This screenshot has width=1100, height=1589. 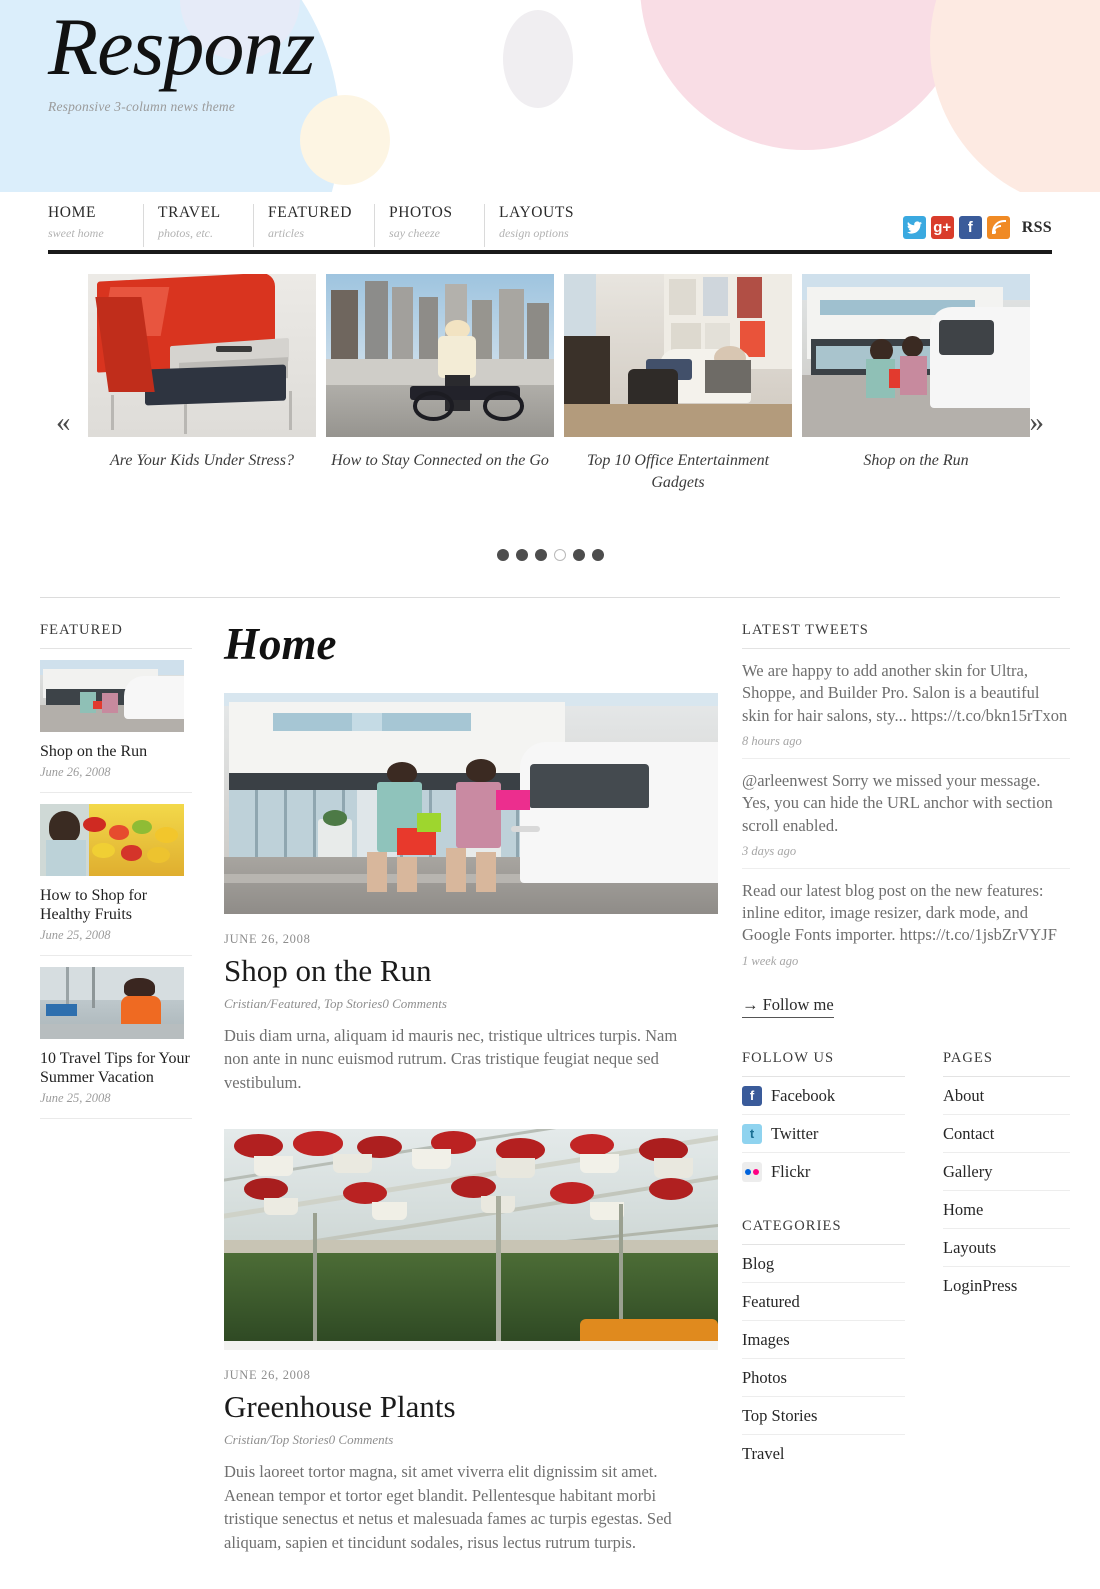 I want to click on page-item-home: Home, so click(x=1006, y=1210).